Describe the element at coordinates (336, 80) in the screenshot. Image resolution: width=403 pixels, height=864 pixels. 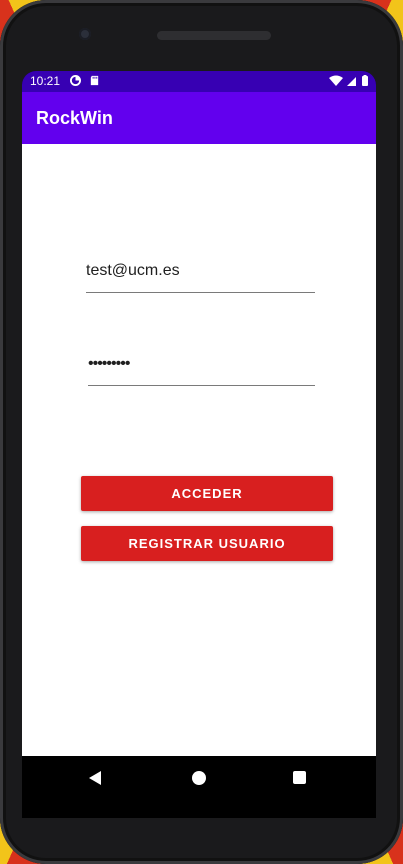
I see `wifi-icon` at that location.